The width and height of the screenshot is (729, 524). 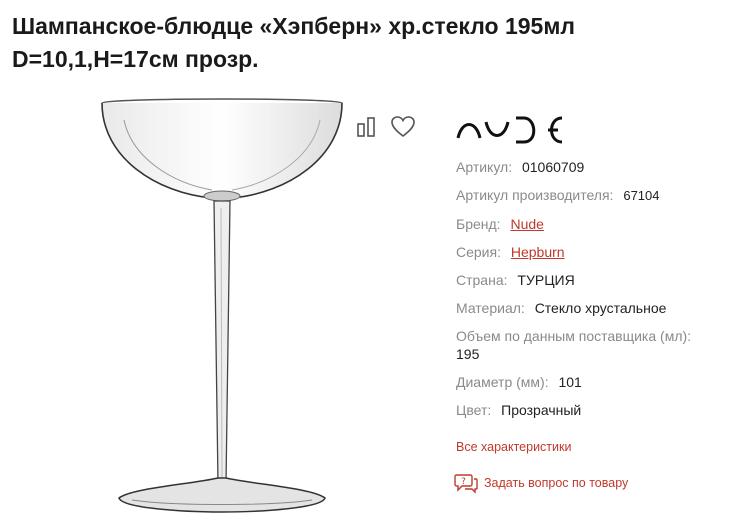 What do you see at coordinates (385, 127) in the screenshot?
I see `product-actions` at bounding box center [385, 127].